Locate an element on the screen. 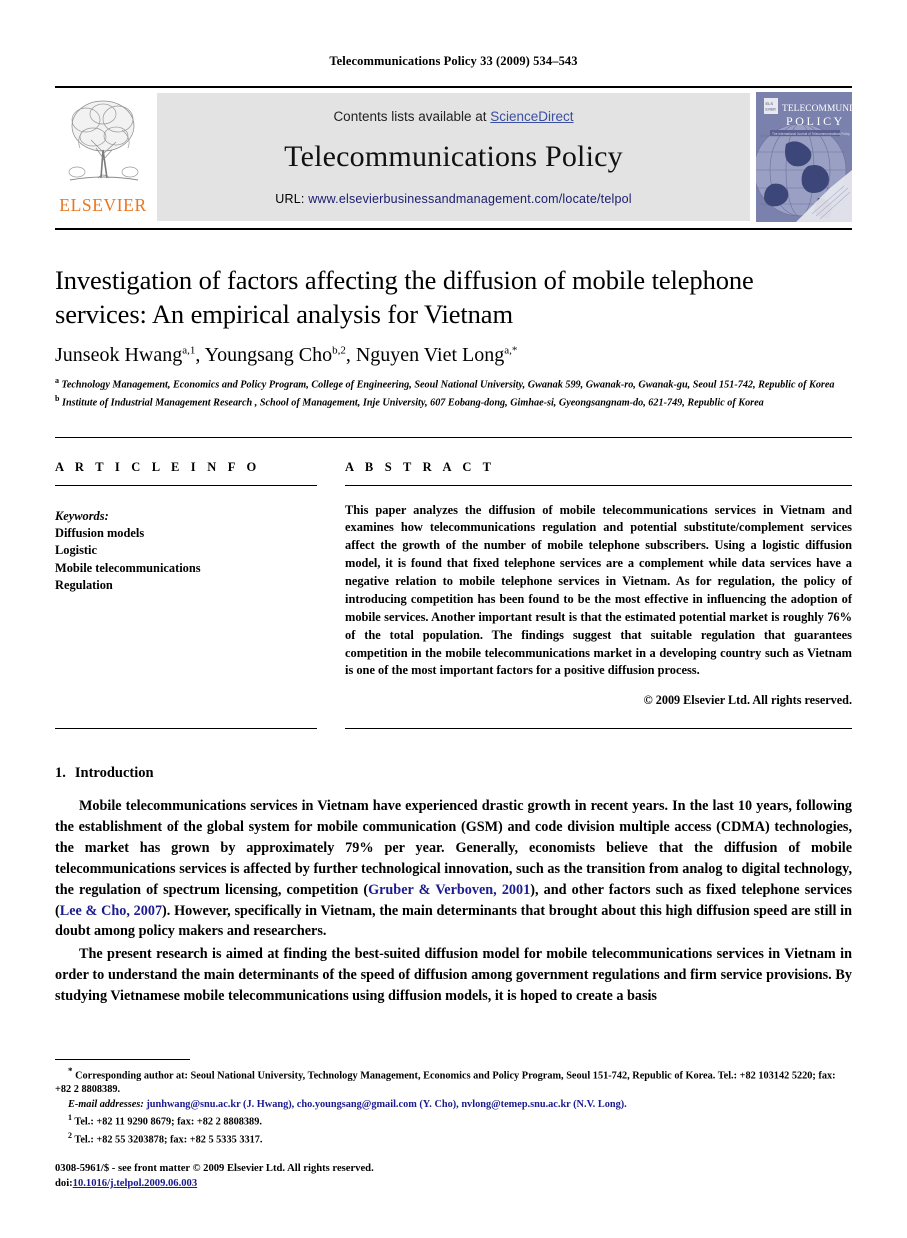 The height and width of the screenshot is (1238, 907). affiliation-mark: a is located at coordinates (57, 380).